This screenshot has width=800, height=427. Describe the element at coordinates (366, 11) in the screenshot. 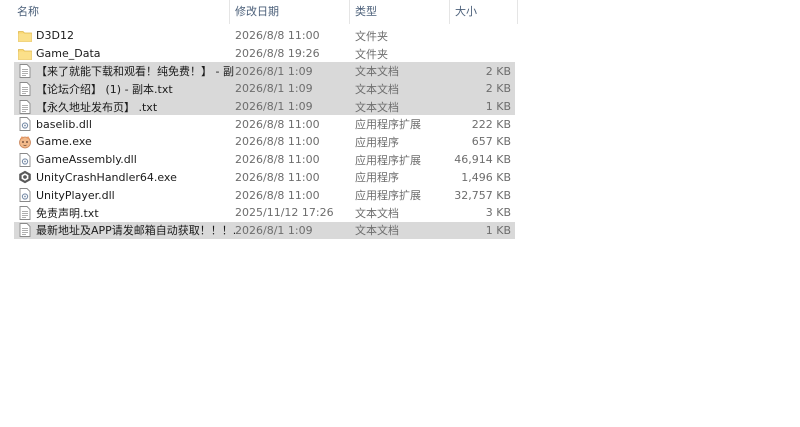

I see `column-header-type-label: 类型` at that location.